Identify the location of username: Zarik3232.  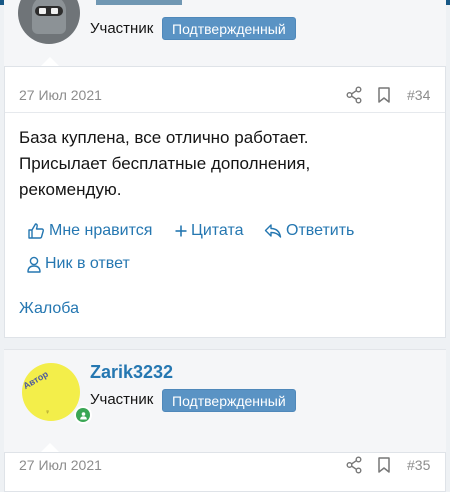
(131, 372).